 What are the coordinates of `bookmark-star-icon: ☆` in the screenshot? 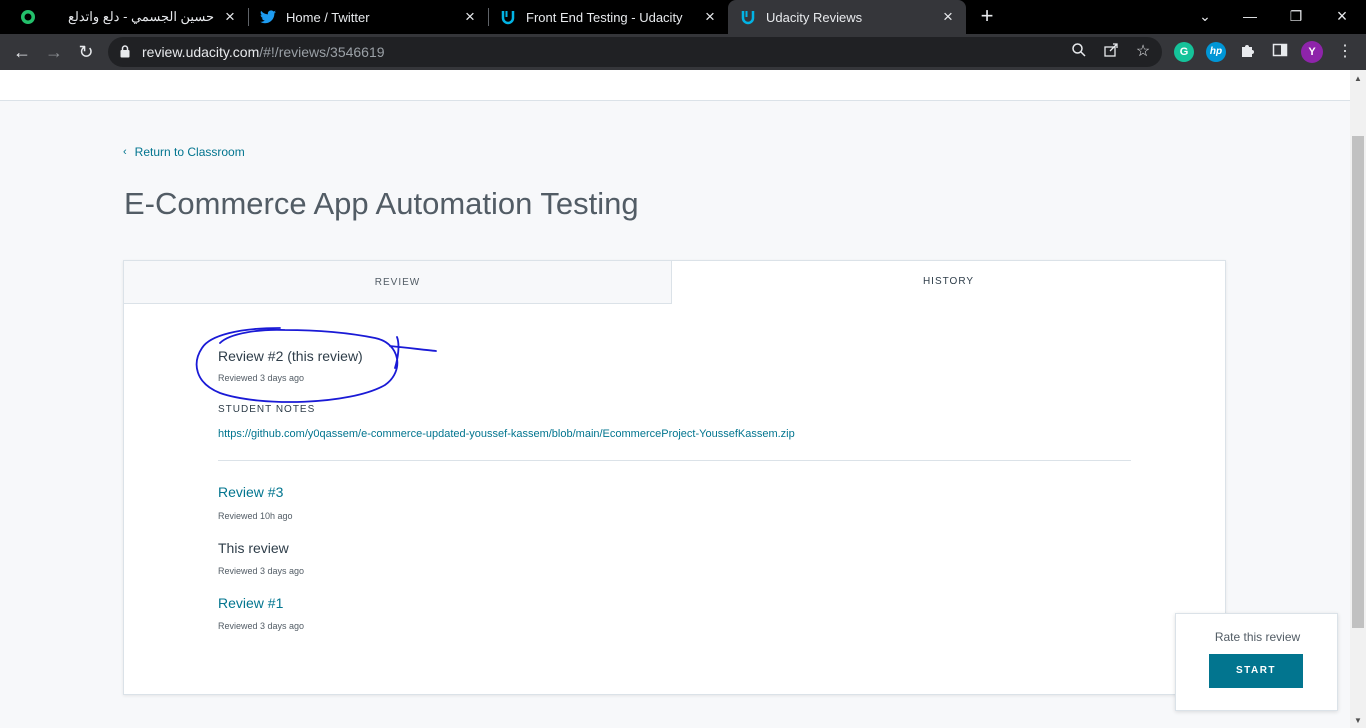 It's located at (1143, 52).